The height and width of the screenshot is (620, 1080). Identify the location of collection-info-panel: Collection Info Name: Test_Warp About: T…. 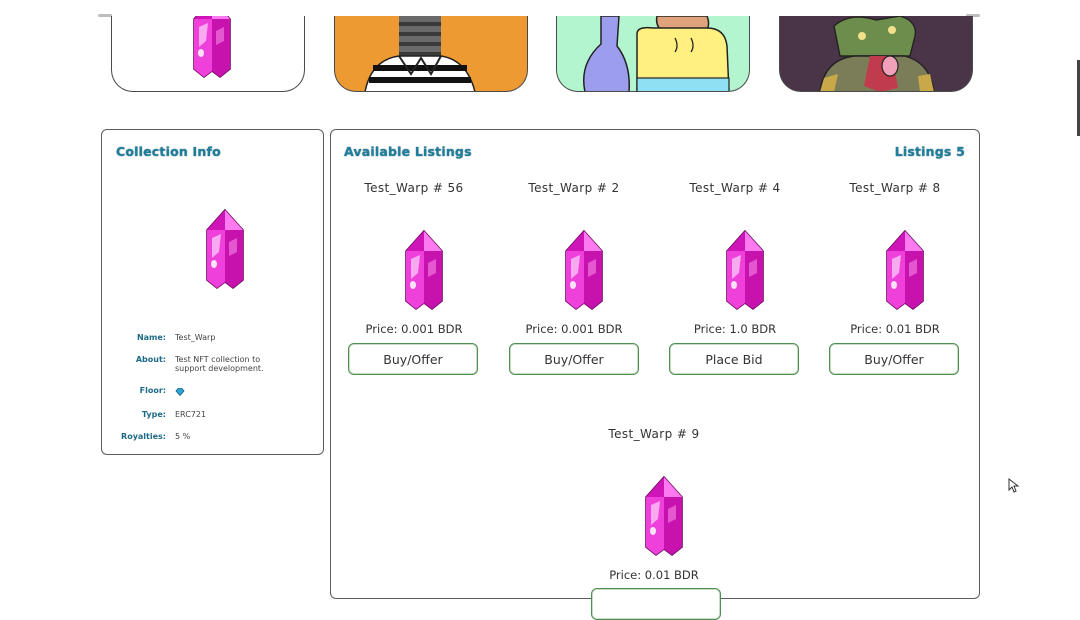
(212, 292).